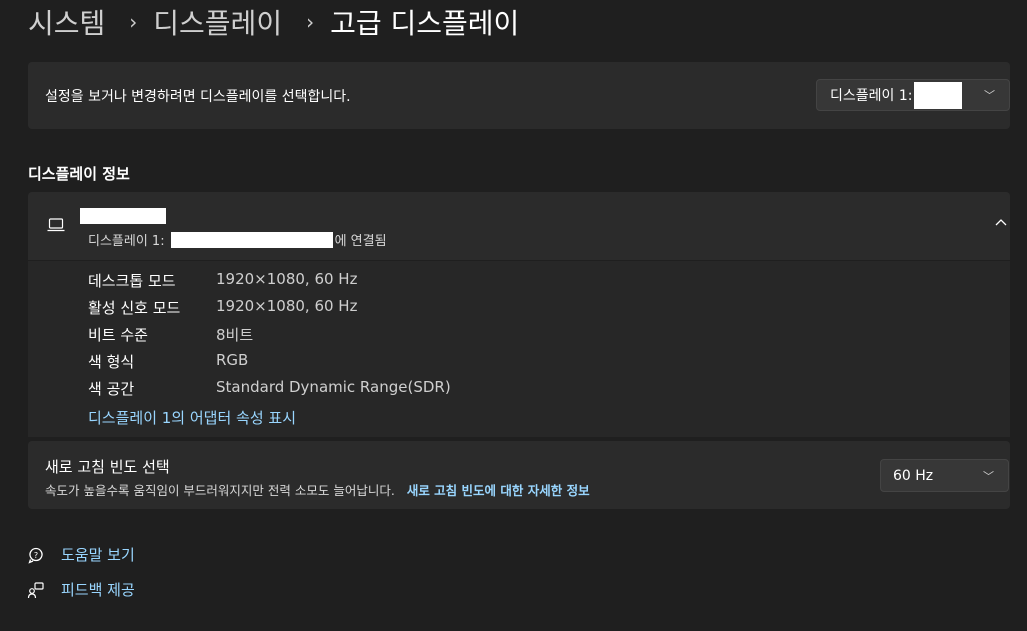 The height and width of the screenshot is (631, 1027). What do you see at coordinates (118, 335) in the screenshot?
I see `info-label: 비트 수준` at bounding box center [118, 335].